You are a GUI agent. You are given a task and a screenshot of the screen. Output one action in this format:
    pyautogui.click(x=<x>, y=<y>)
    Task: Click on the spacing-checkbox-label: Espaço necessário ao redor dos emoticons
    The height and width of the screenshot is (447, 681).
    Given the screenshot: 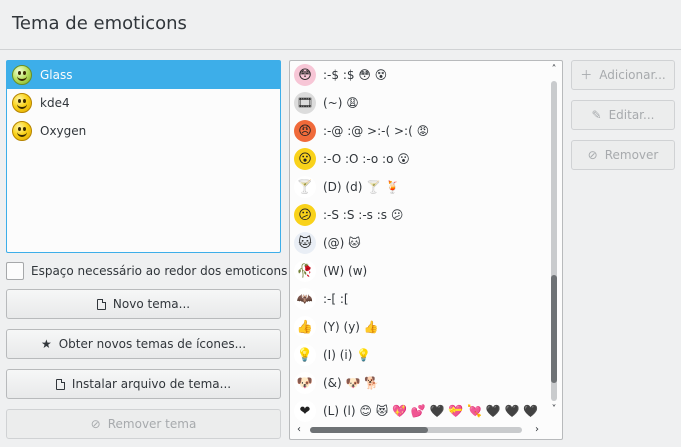 What is the action you would take?
    pyautogui.click(x=159, y=271)
    